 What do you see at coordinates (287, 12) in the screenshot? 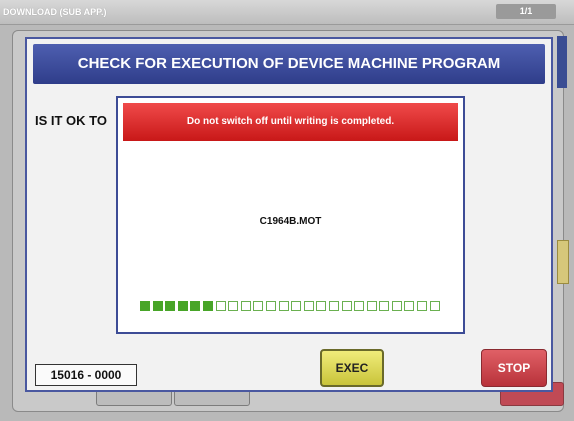
I see `title-bar: DOWNLOAD (SUB APP.) 1/1` at bounding box center [287, 12].